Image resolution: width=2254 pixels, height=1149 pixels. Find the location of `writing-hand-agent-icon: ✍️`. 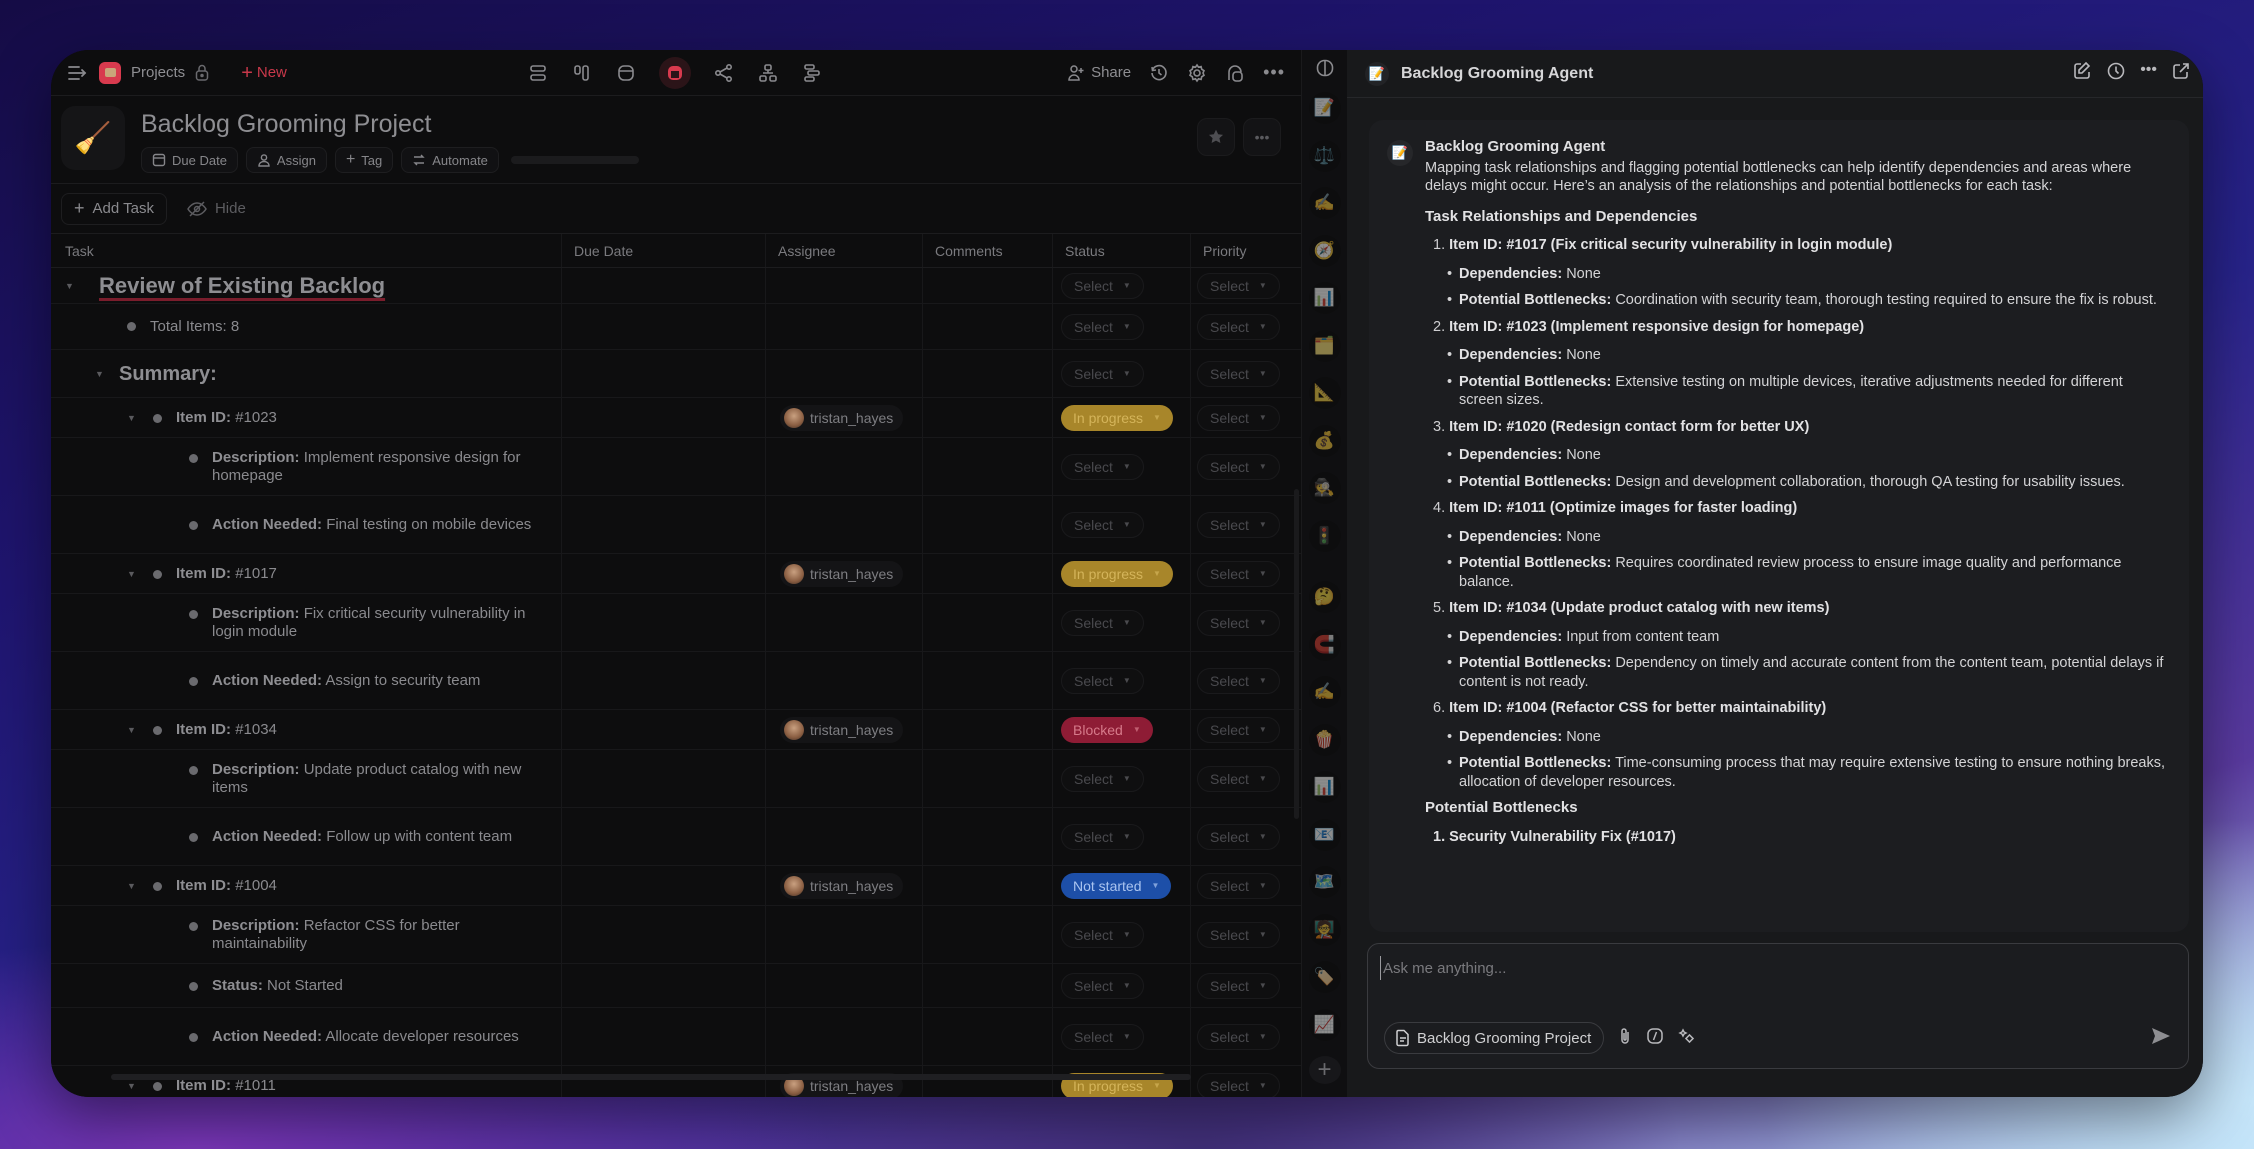

writing-hand-agent-icon: ✍️ is located at coordinates (1324, 203).